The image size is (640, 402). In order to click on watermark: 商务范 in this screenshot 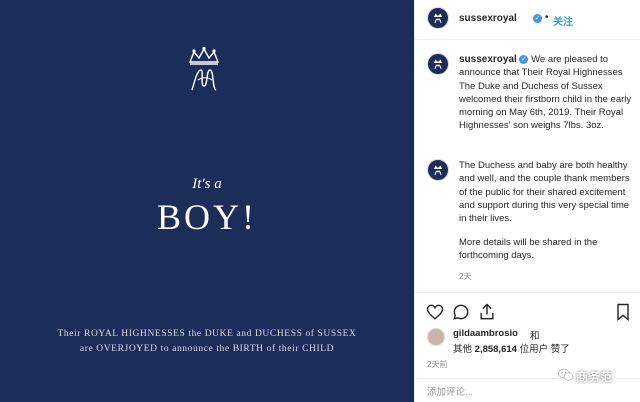, I will do `click(599, 376)`.